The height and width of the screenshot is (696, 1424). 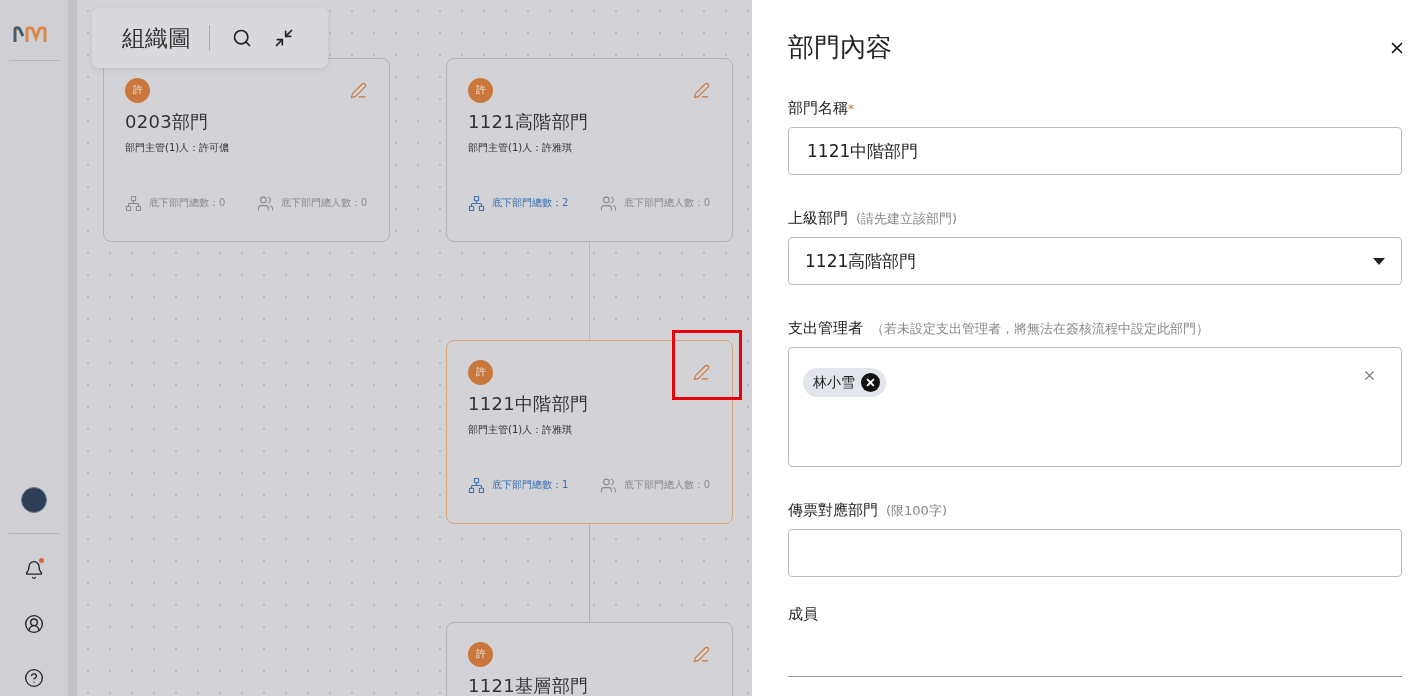 I want to click on field-label: 上級部門, so click(x=818, y=218).